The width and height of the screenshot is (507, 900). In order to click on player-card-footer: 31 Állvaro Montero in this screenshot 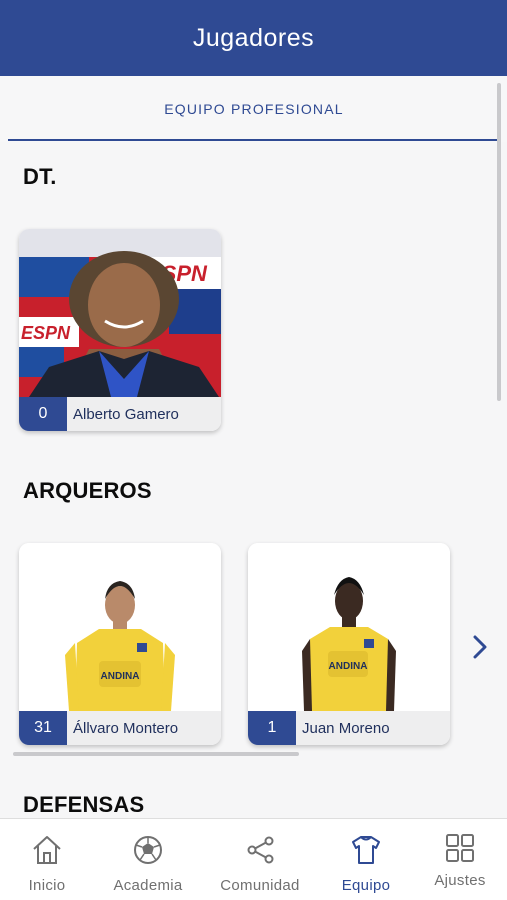, I will do `click(120, 728)`.